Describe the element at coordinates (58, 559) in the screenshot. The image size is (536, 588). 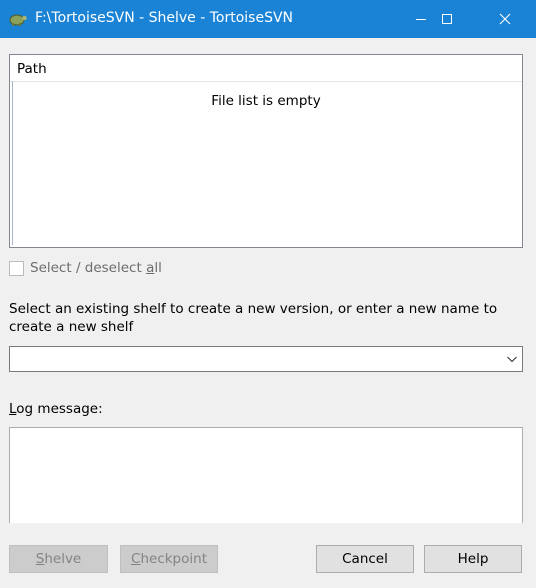
I see `shelve-button: Shelve` at that location.